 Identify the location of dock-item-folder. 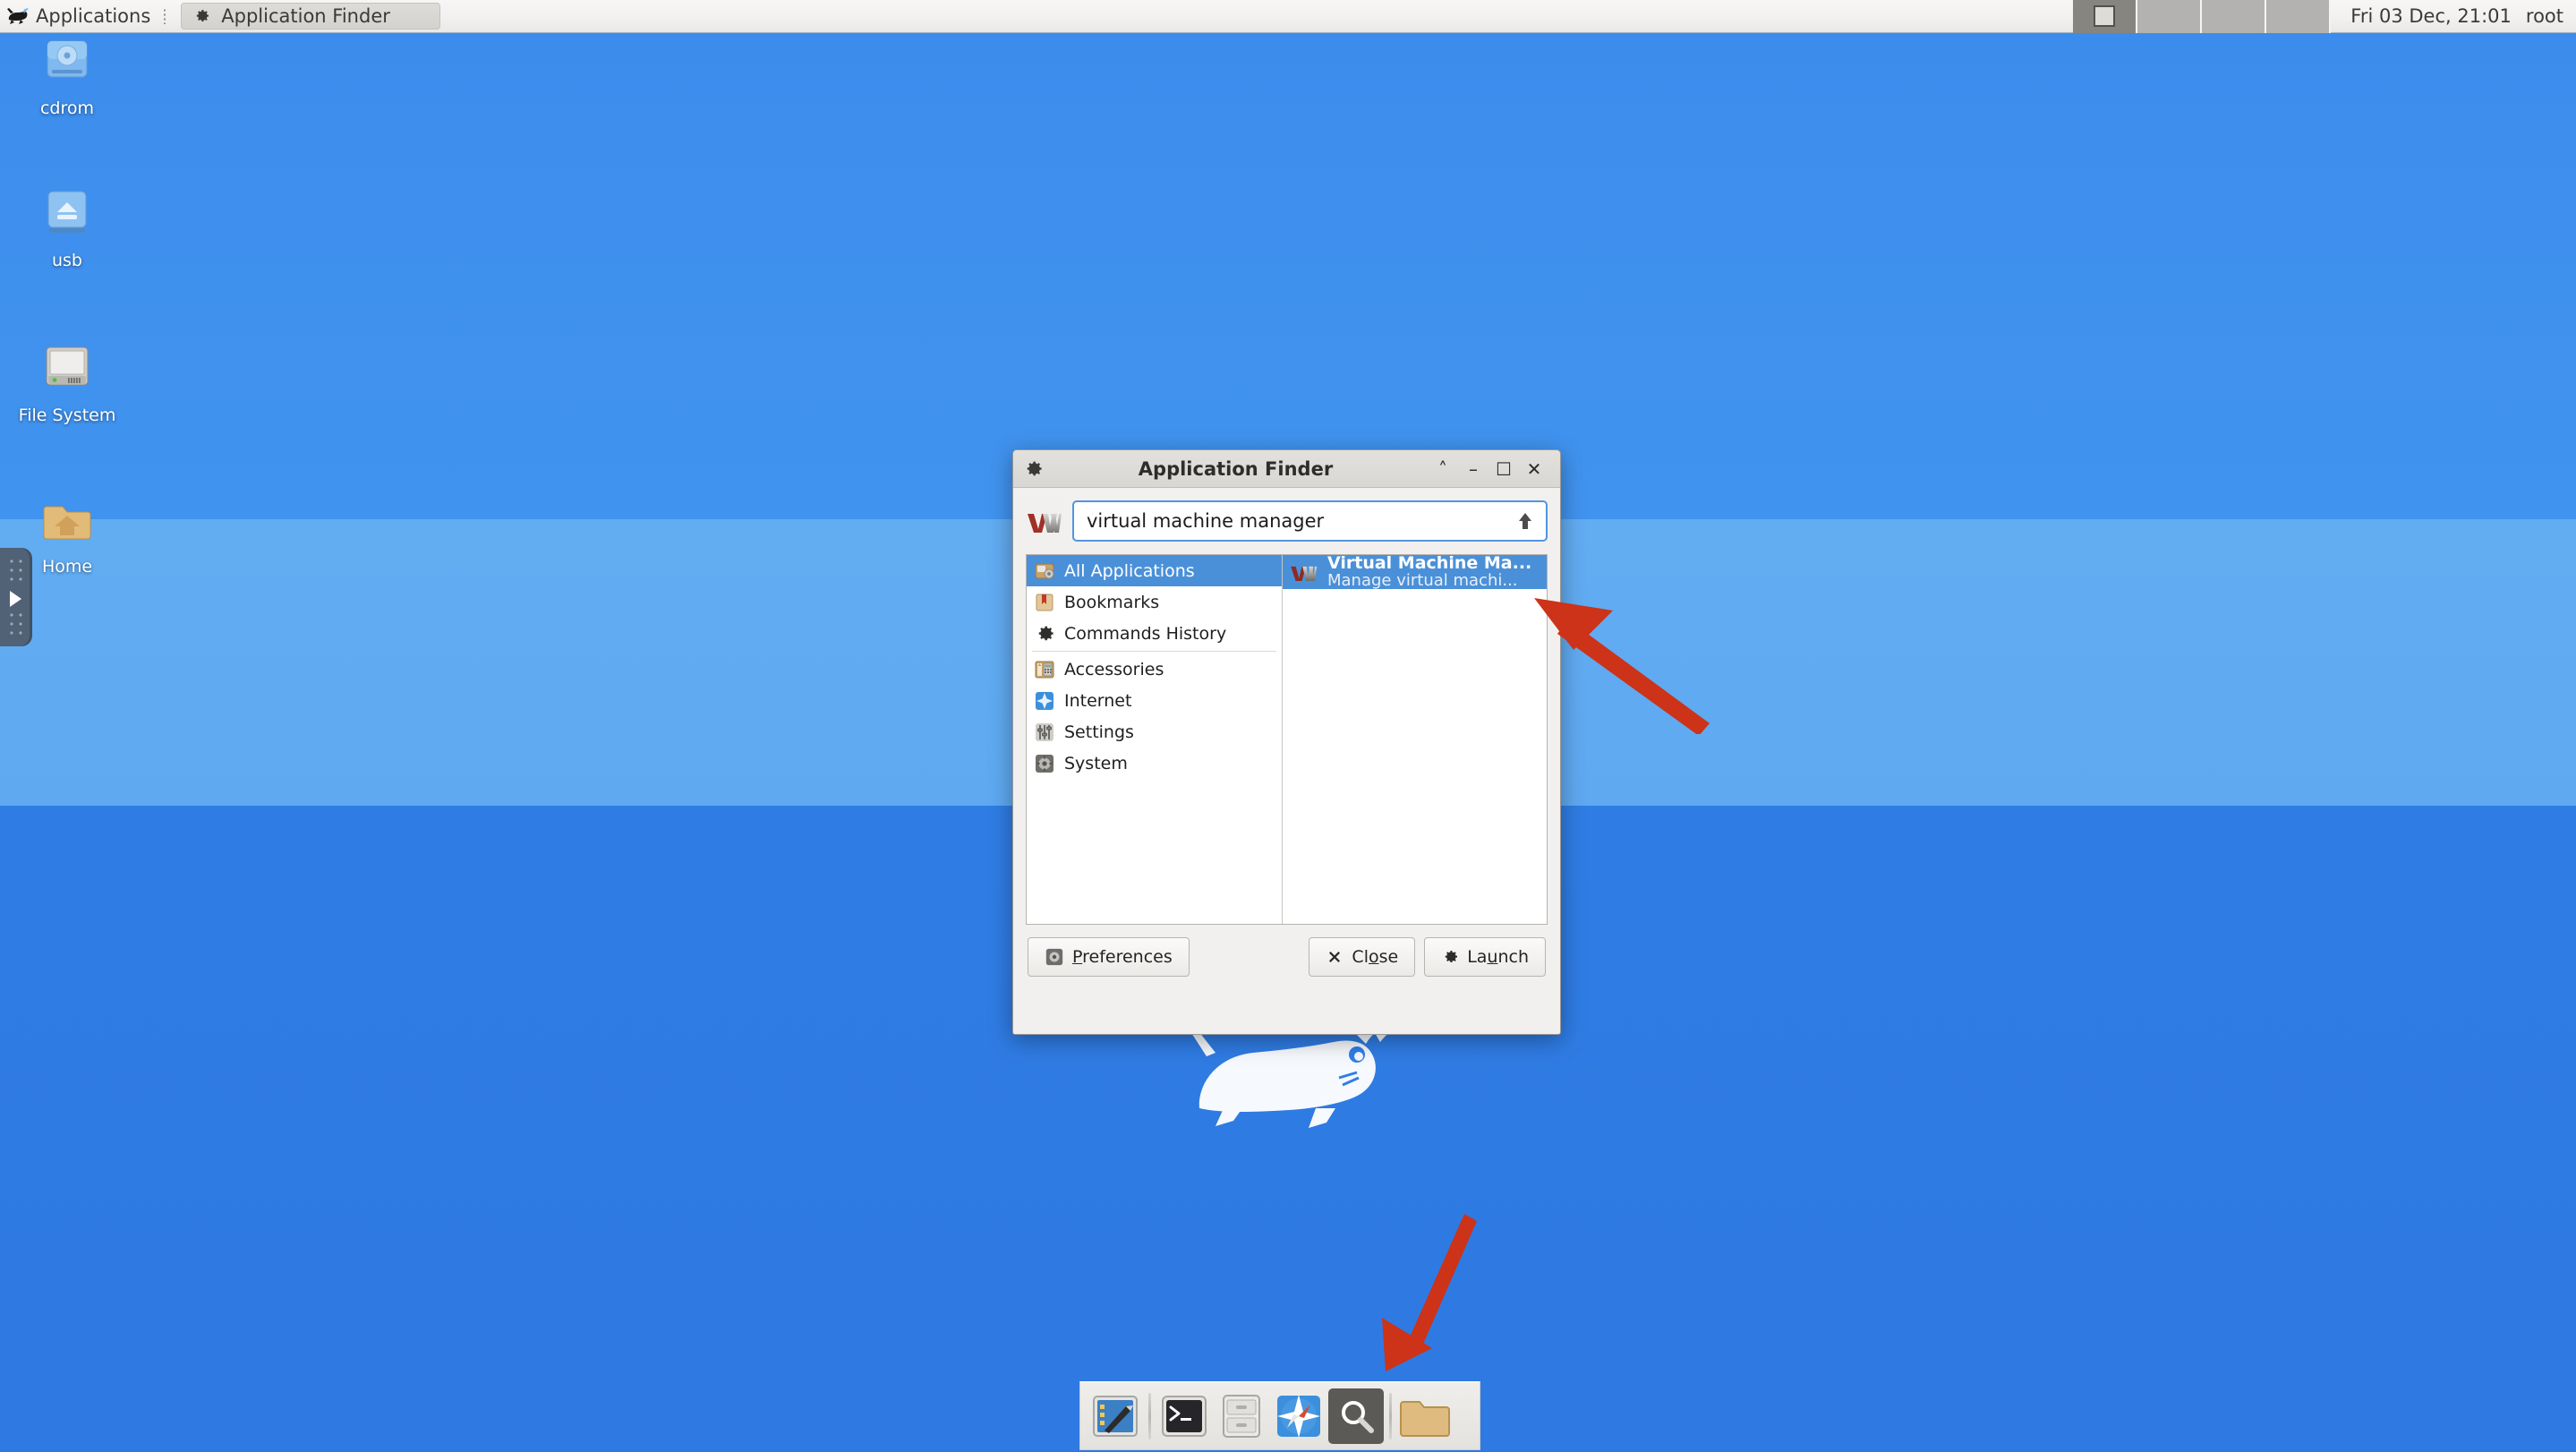
(1425, 1416).